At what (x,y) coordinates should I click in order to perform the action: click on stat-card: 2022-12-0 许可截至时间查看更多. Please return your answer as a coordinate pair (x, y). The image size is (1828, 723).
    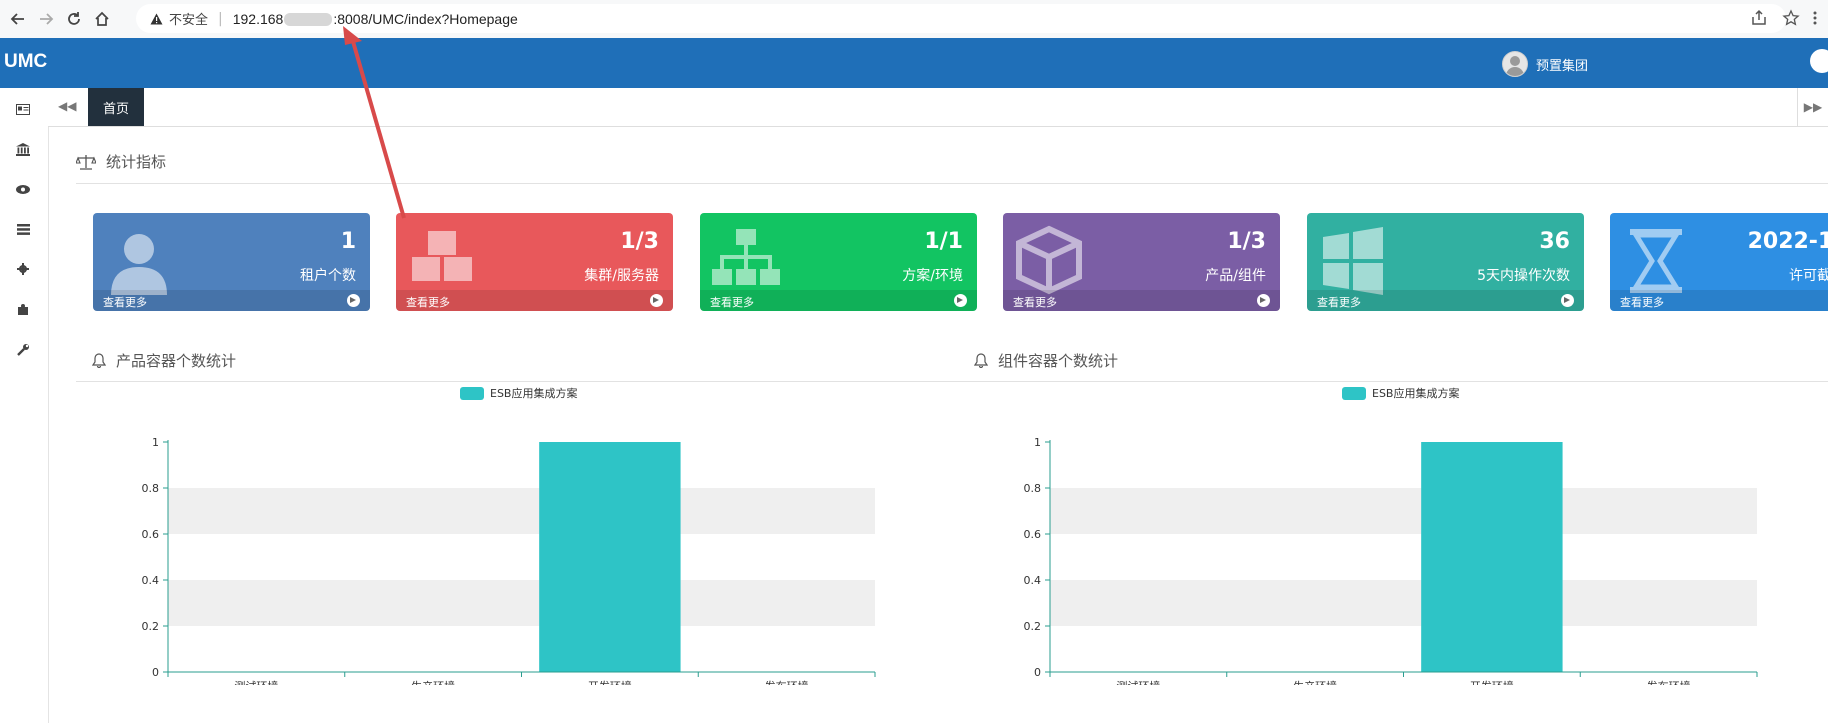
    Looking at the image, I should click on (1719, 262).